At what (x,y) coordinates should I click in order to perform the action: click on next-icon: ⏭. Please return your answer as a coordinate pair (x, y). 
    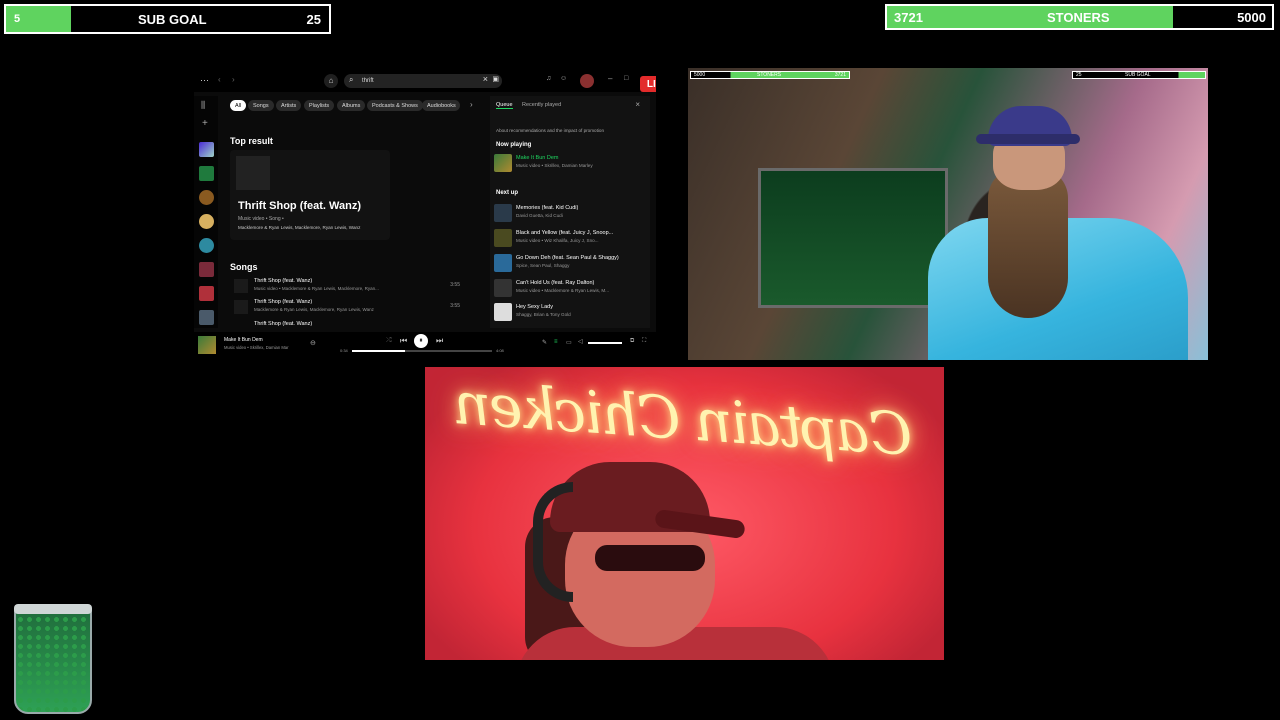
    Looking at the image, I should click on (439, 341).